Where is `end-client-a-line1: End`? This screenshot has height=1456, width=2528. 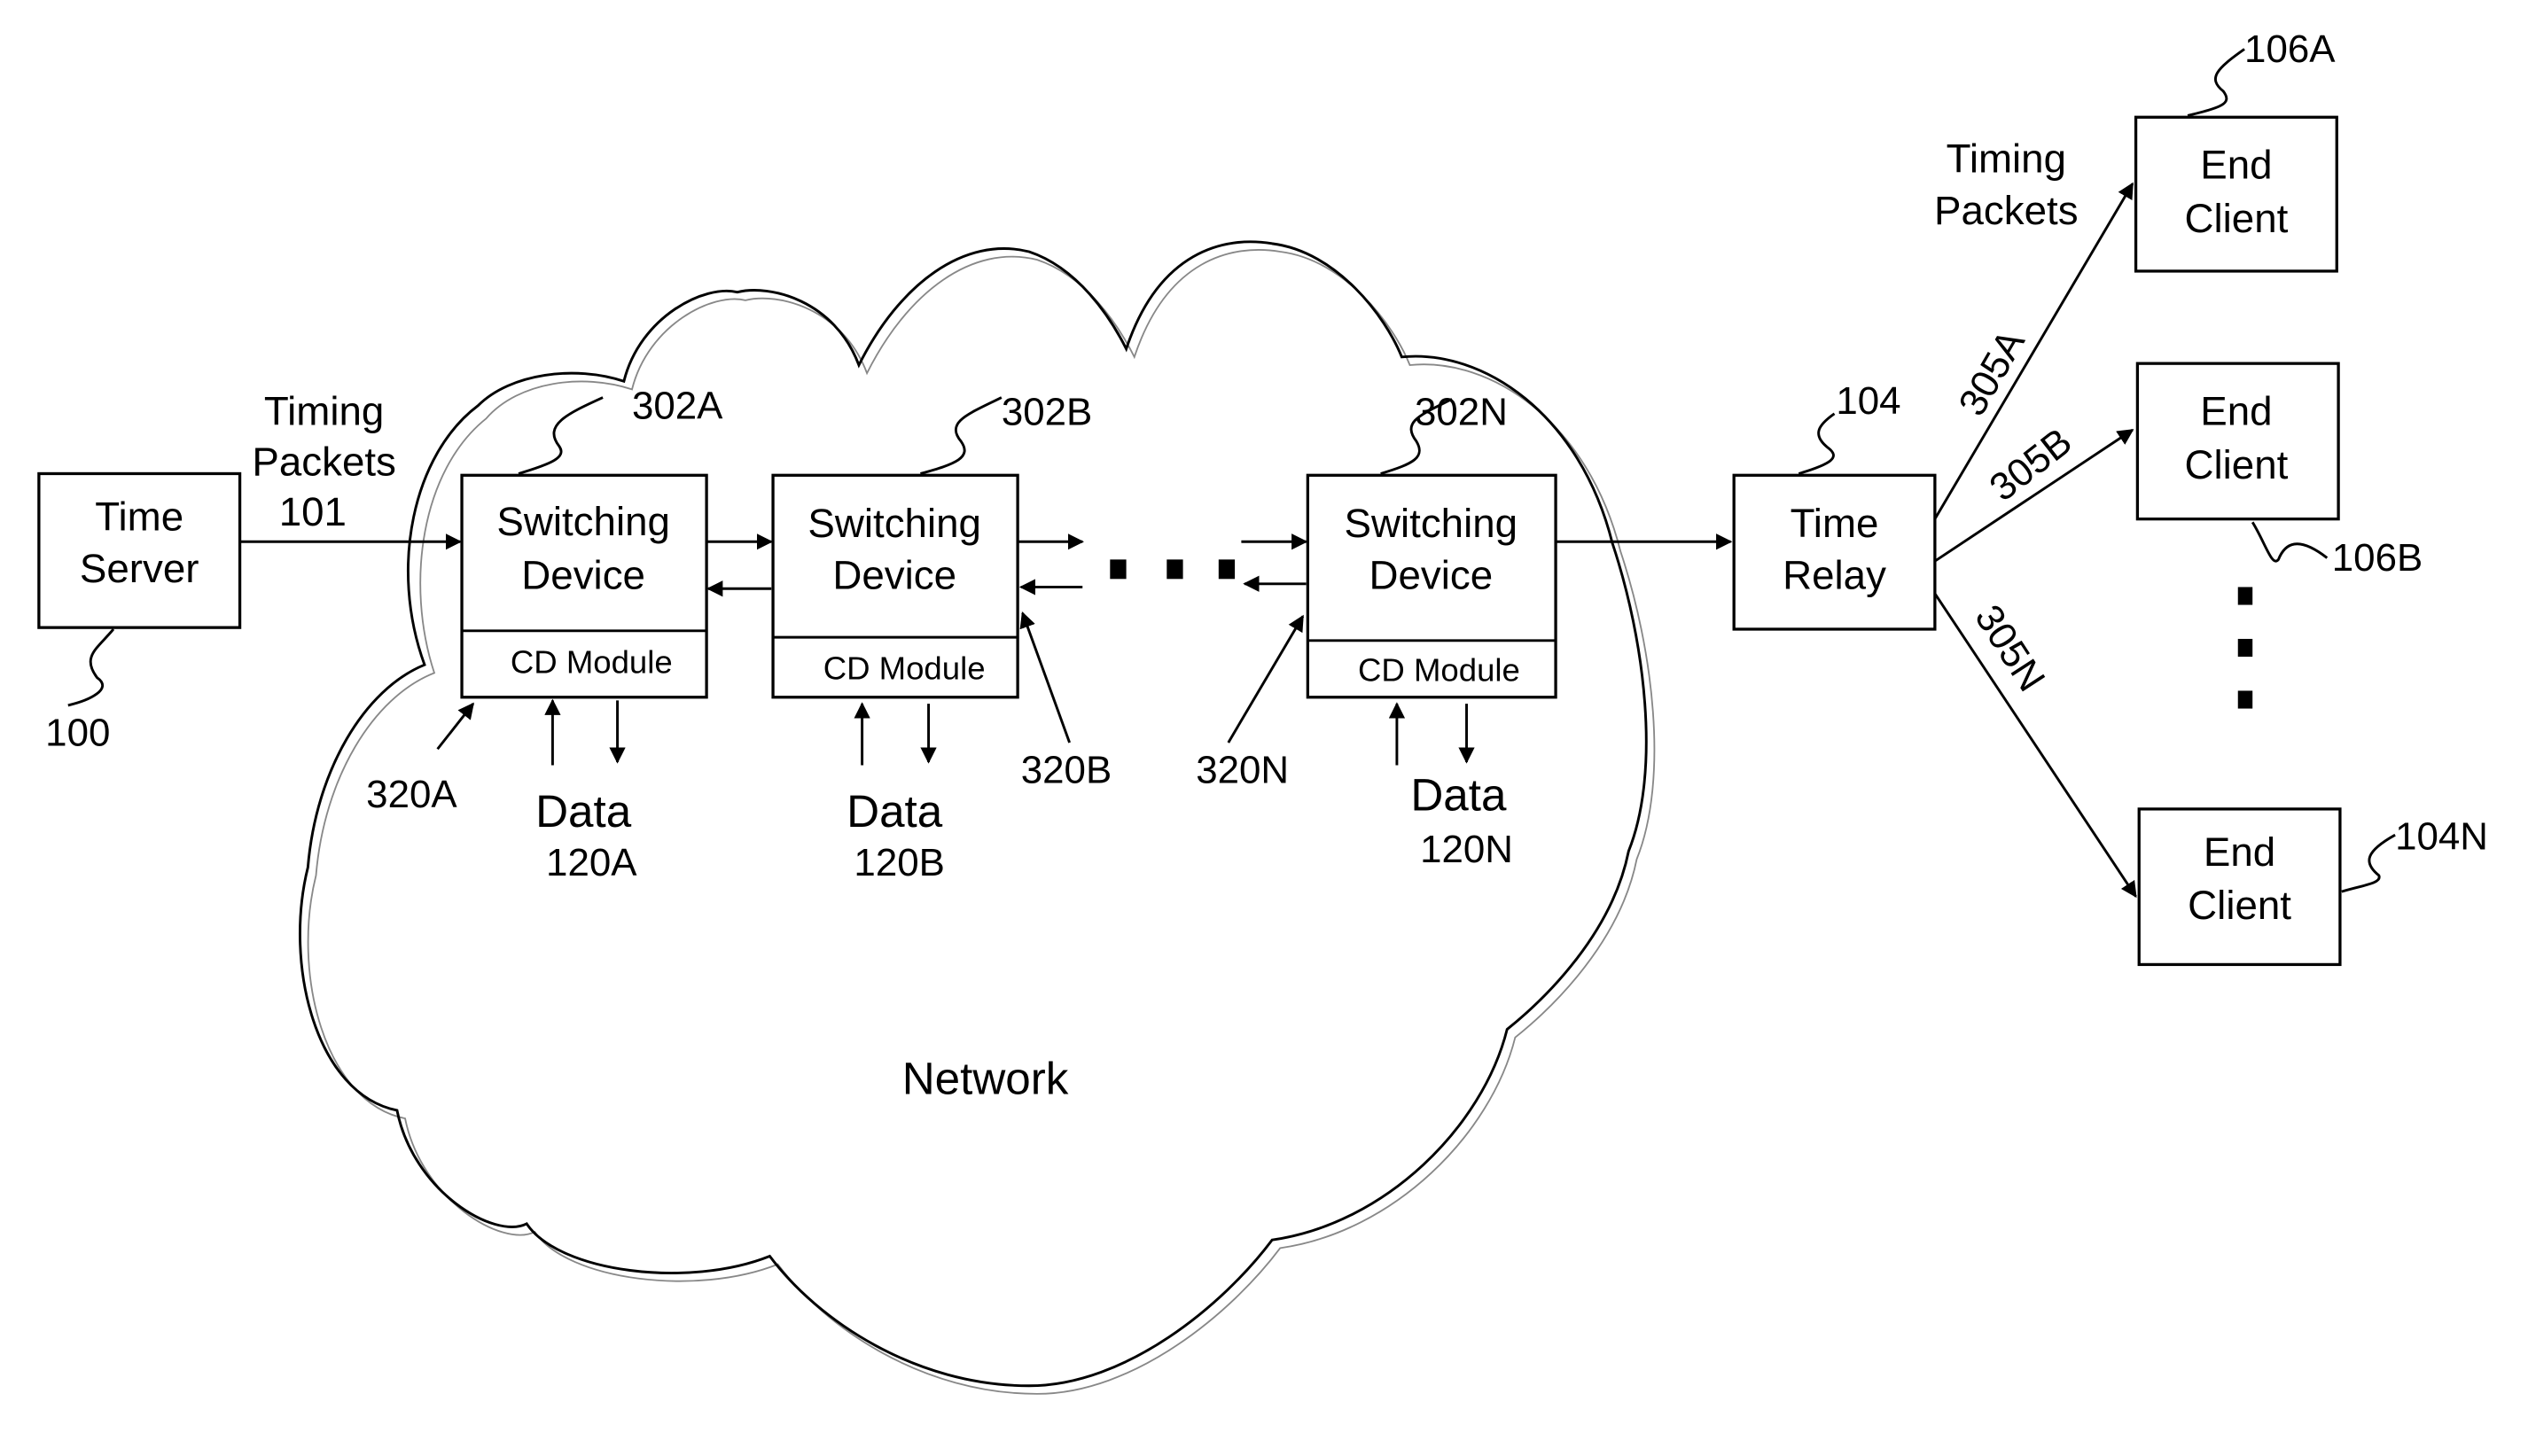 end-client-a-line1: End is located at coordinates (2236, 165).